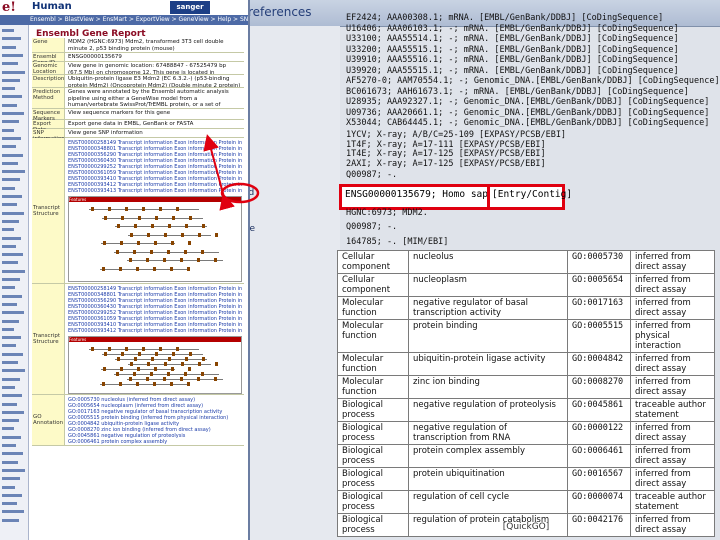 This screenshot has height=540, width=720. Describe the element at coordinates (599, 502) in the screenshot. I see `go-id: GO:0000074` at that location.